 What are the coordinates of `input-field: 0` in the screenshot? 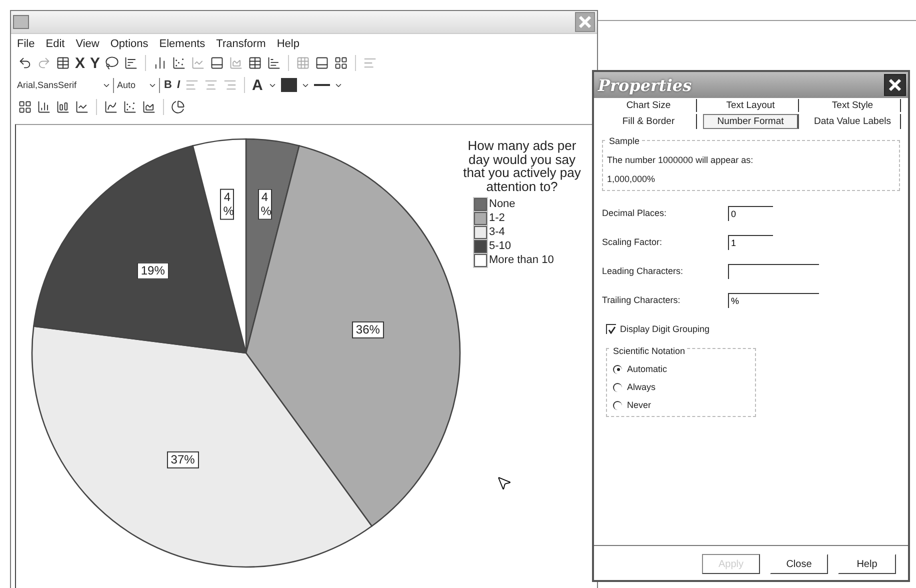 It's located at (750, 213).